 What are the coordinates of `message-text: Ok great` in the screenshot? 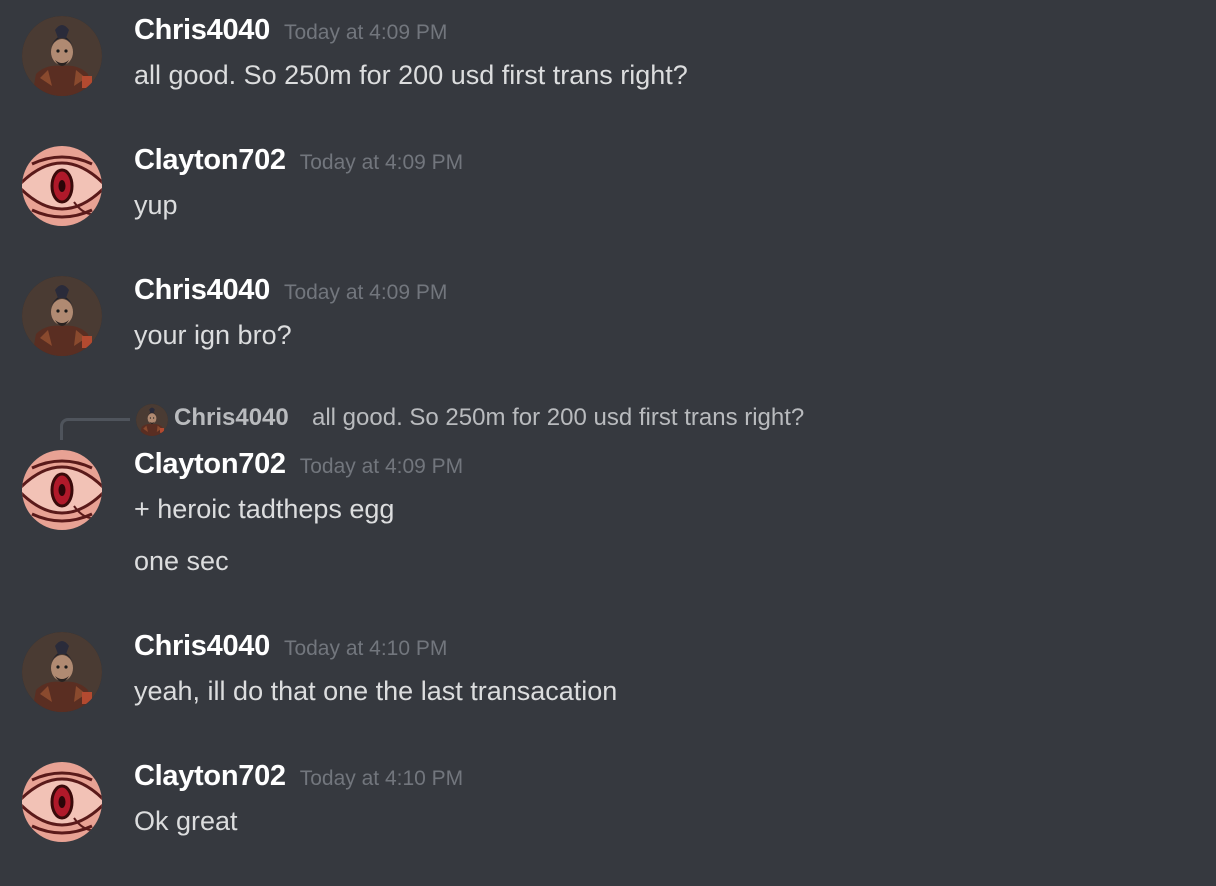 It's located at (186, 821).